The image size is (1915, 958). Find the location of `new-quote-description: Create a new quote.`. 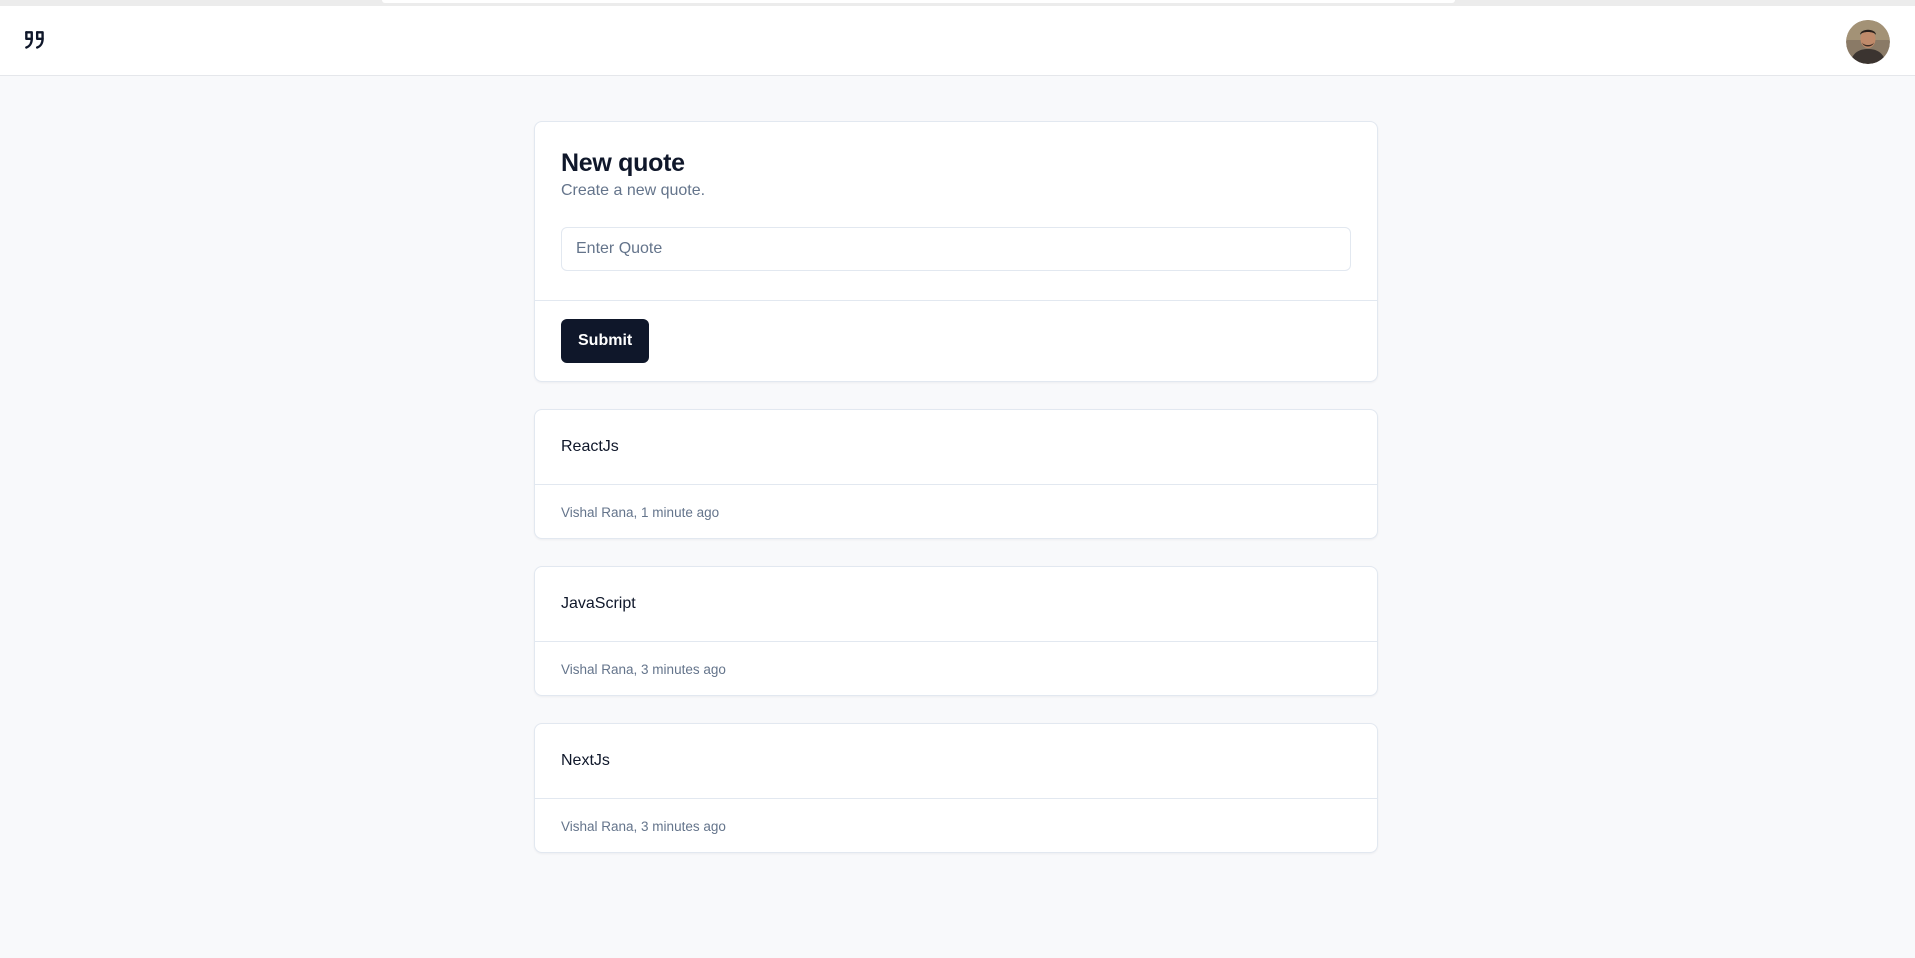

new-quote-description: Create a new quote. is located at coordinates (633, 190).